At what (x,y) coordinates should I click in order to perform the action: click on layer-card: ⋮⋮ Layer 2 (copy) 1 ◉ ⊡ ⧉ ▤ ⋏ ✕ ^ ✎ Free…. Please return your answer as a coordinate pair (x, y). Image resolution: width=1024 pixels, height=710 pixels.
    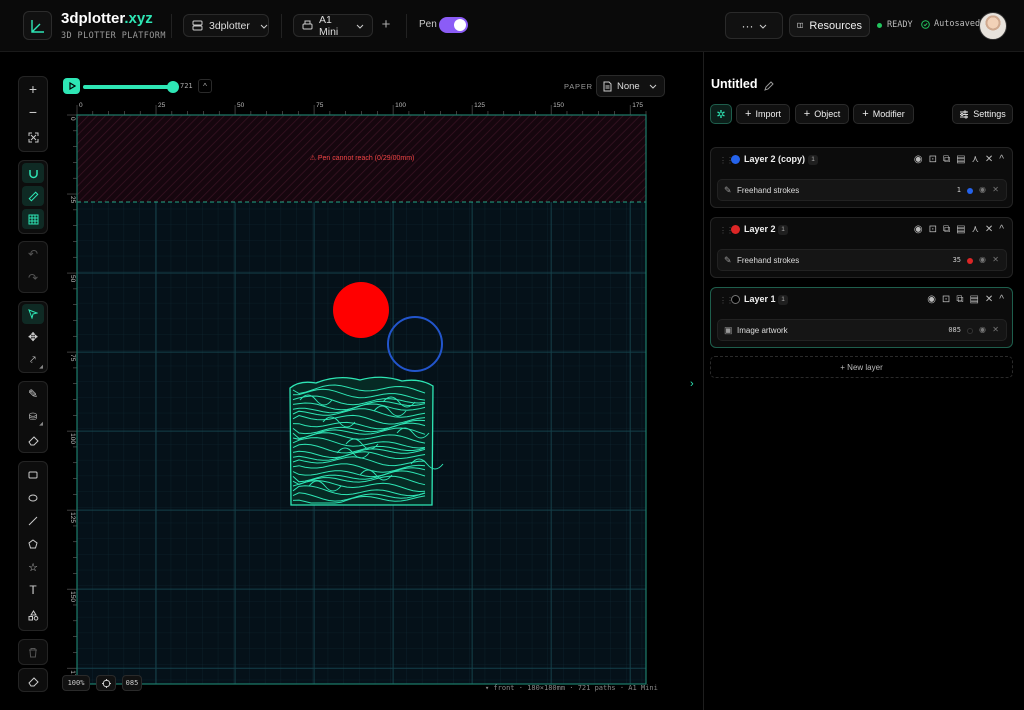
    Looking at the image, I should click on (861, 177).